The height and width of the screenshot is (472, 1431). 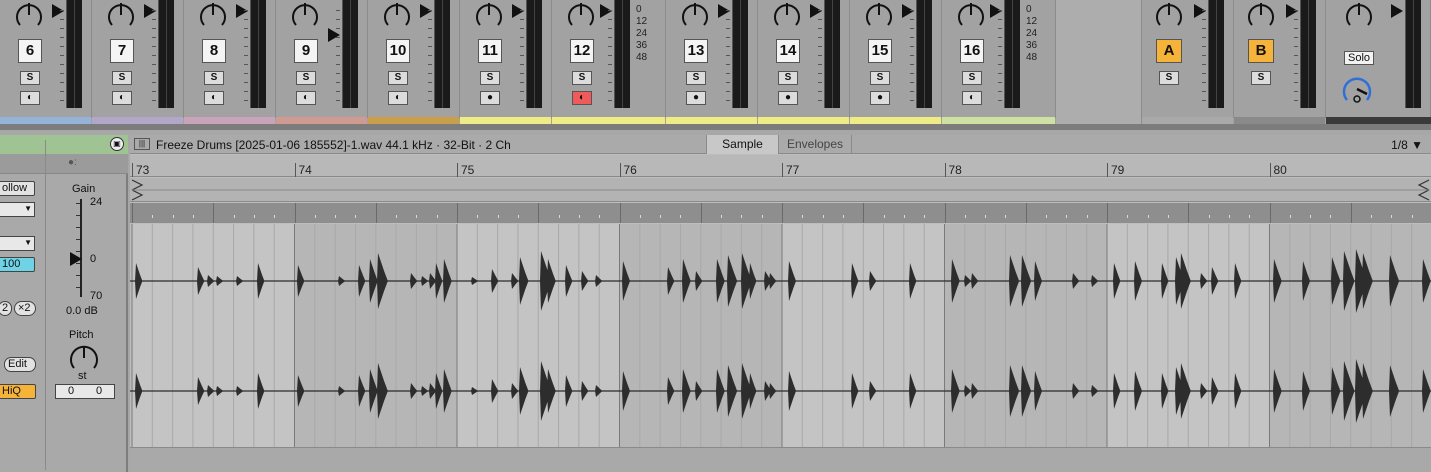 I want to click on bar-ruler: 73 74 75 76 77 78 79 80, so click(x=780, y=166).